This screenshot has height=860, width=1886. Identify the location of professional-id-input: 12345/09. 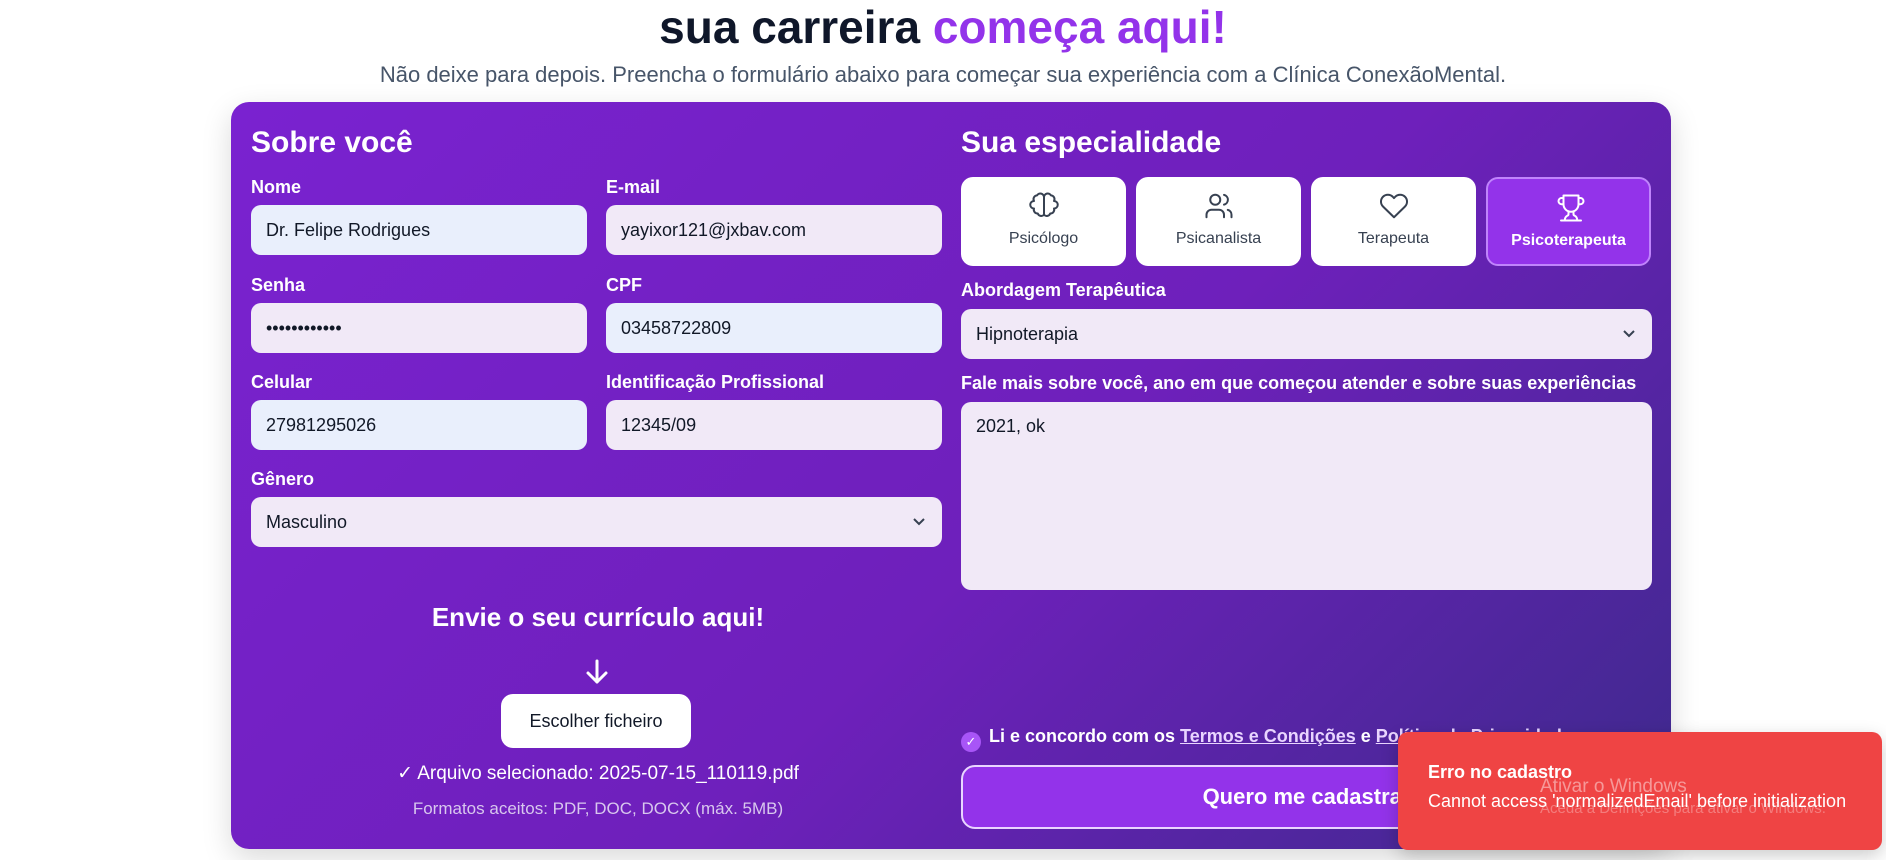
(774, 425).